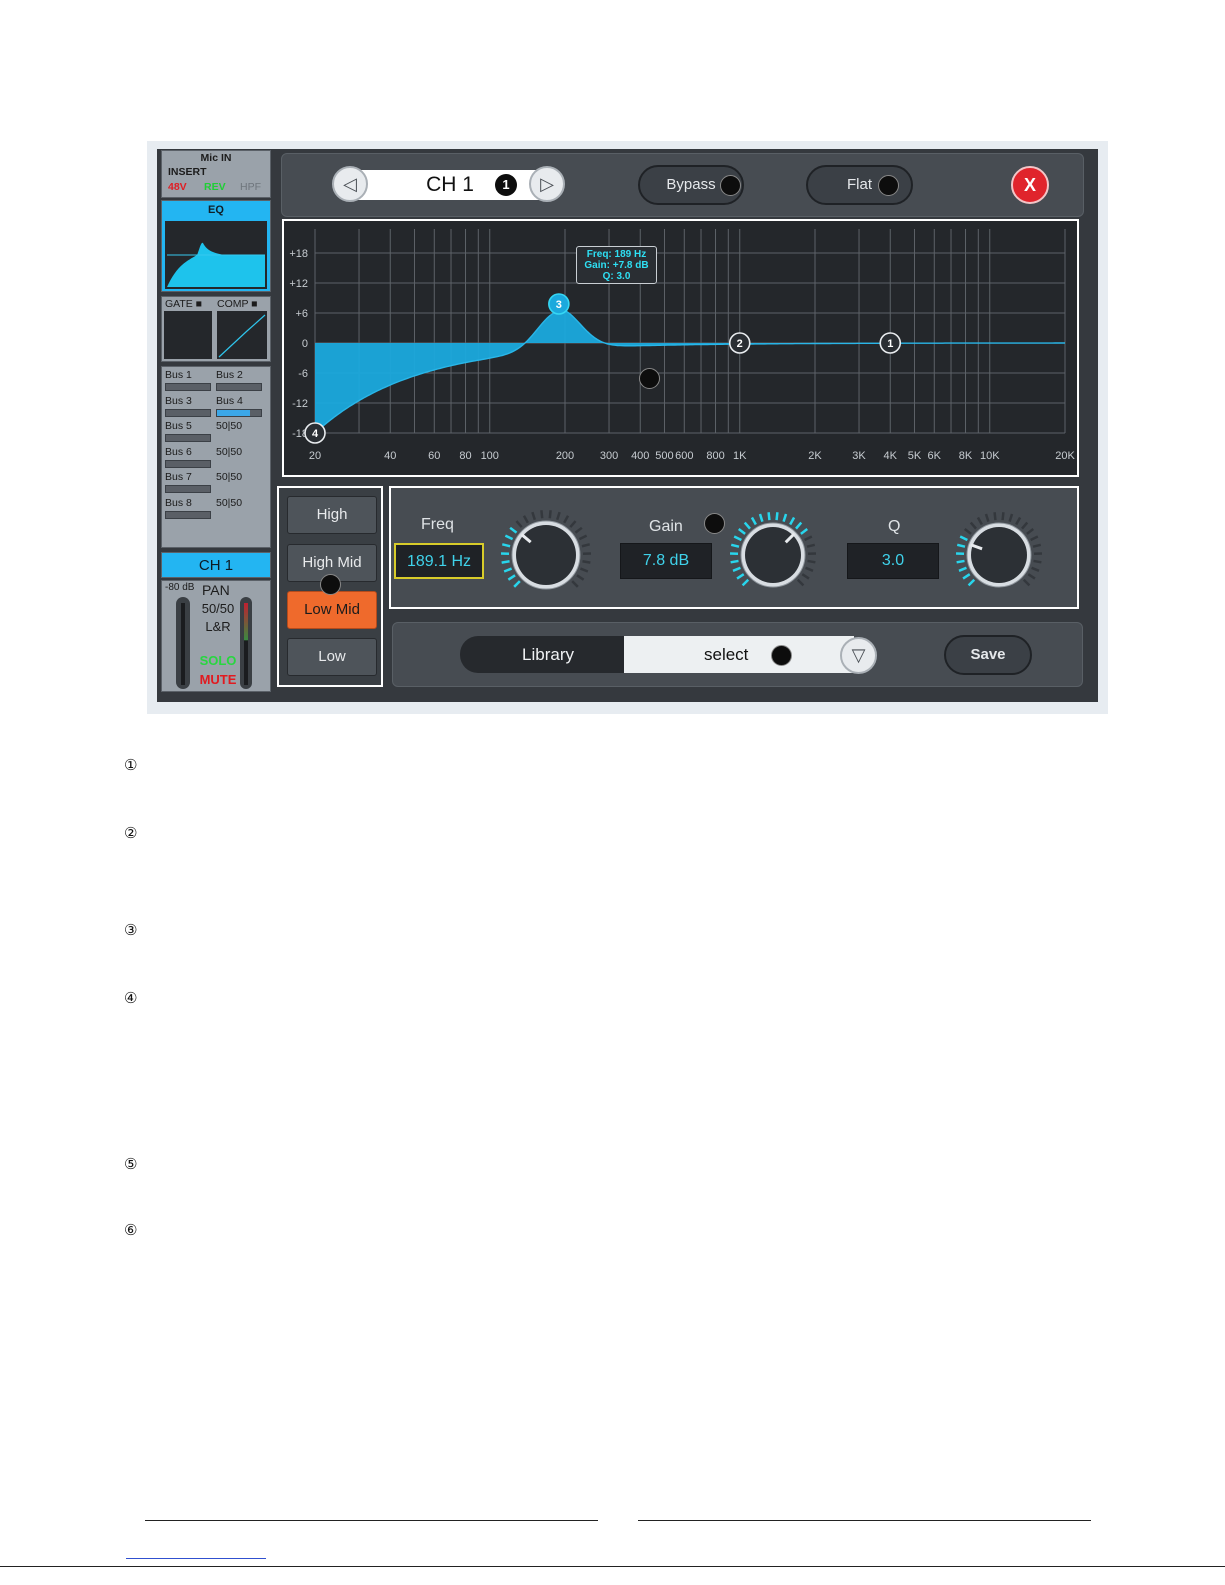  What do you see at coordinates (739, 654) in the screenshot?
I see `preset-select: select` at bounding box center [739, 654].